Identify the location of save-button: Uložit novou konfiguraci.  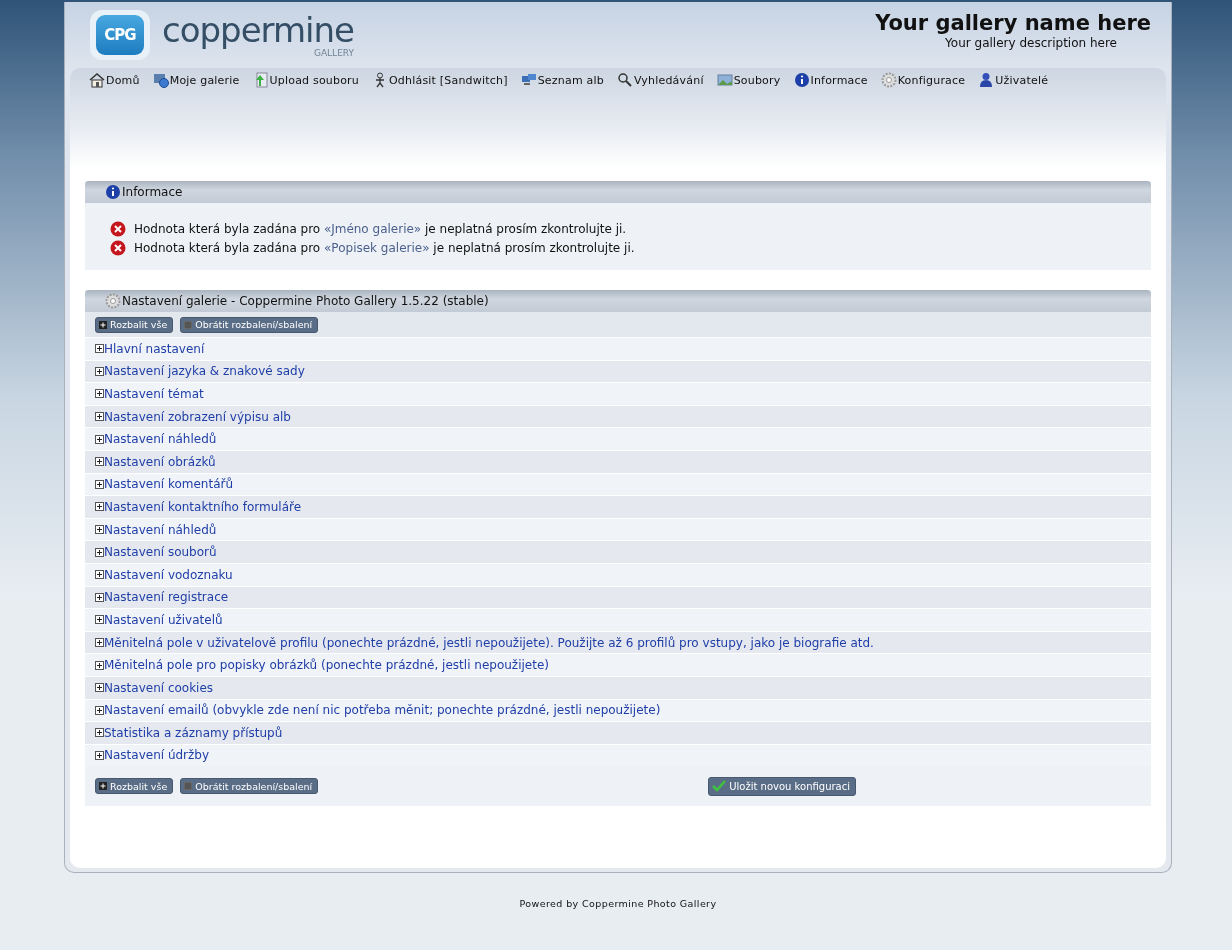
(782, 786).